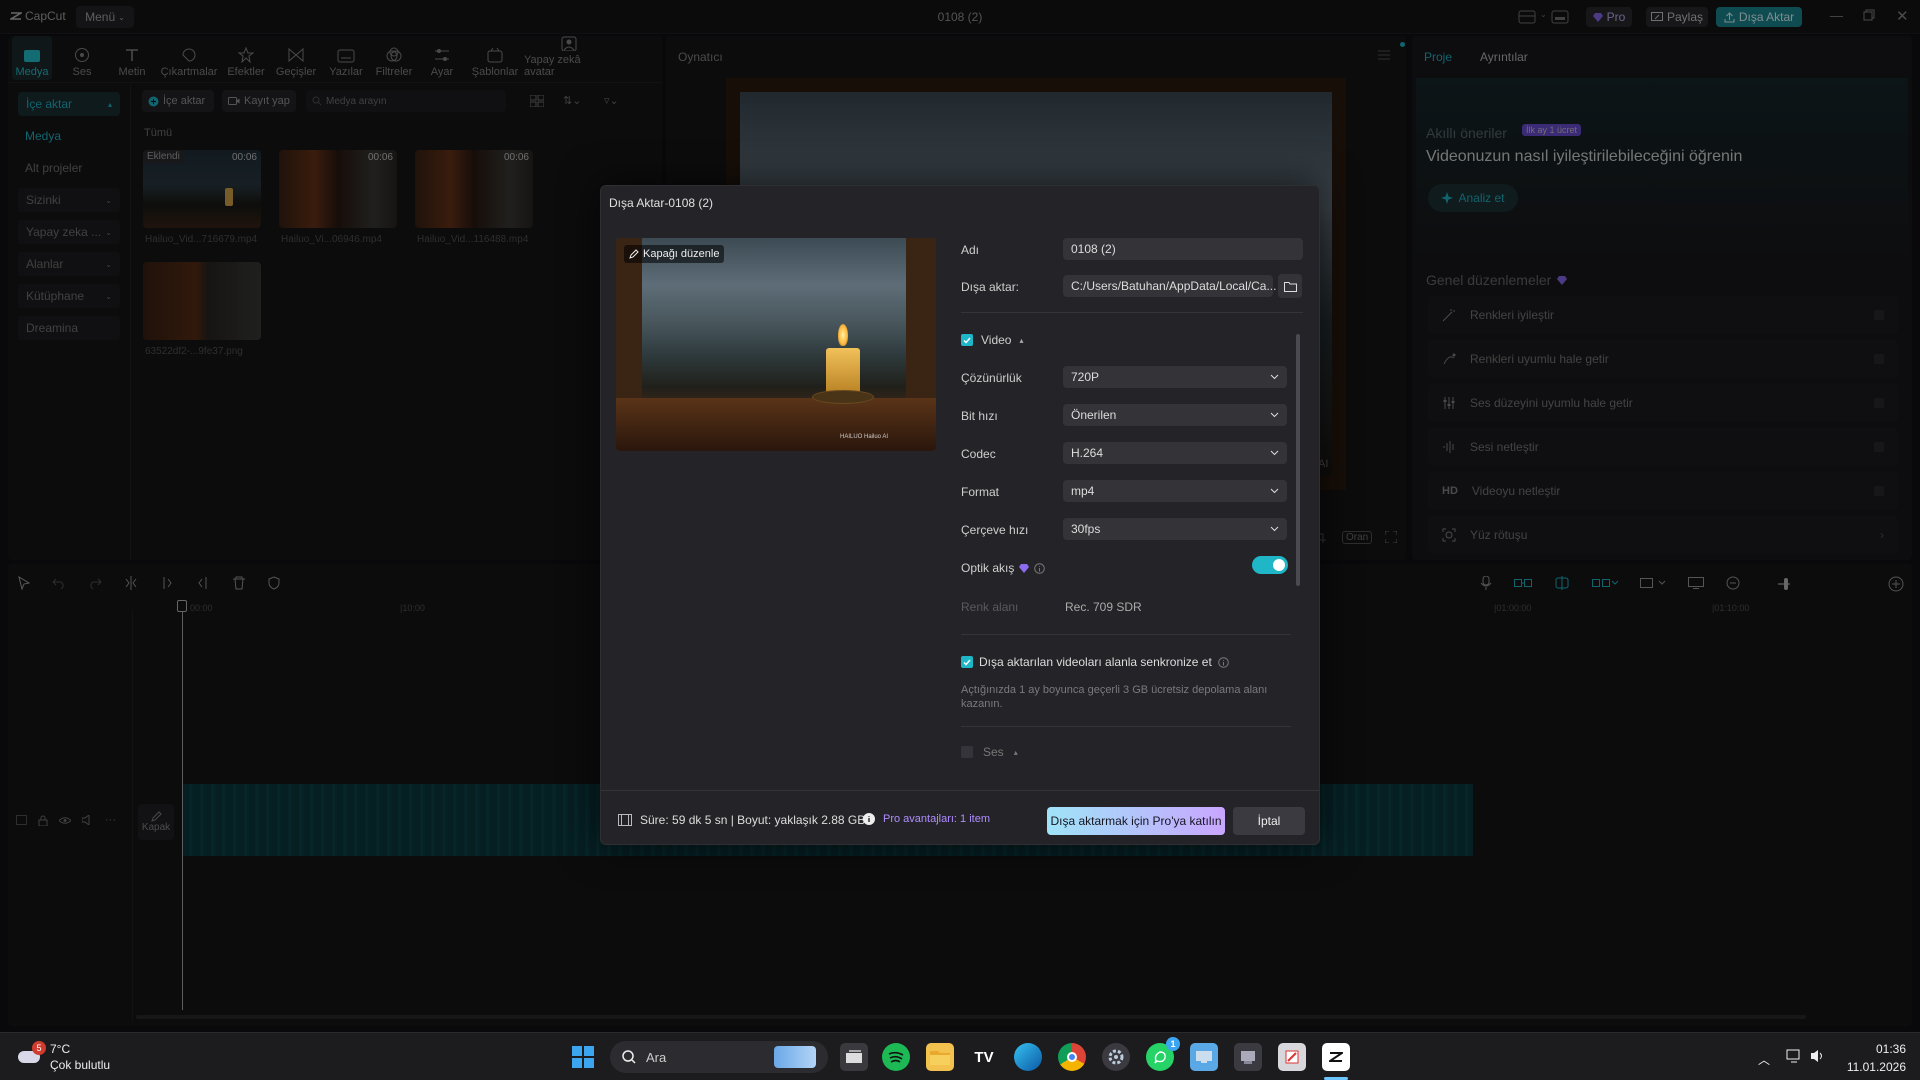 The height and width of the screenshot is (1080, 1920). Describe the element at coordinates (1764, 1059) in the screenshot. I see `tray-chevron-icon: ︿` at that location.